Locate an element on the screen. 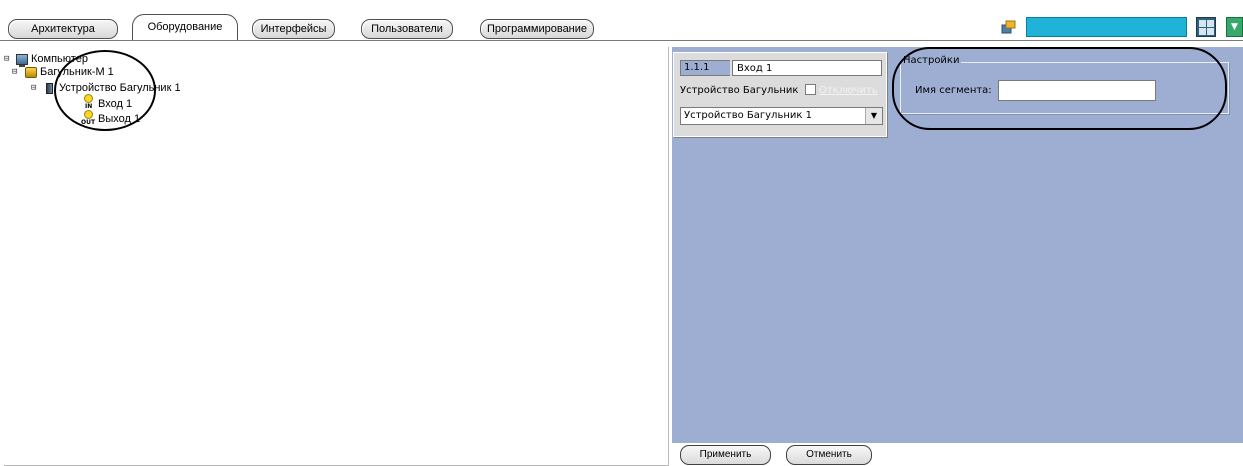 Image resolution: width=1243 pixels, height=466 pixels. collapse-bagulnik-icon: ⊟ is located at coordinates (14, 72).